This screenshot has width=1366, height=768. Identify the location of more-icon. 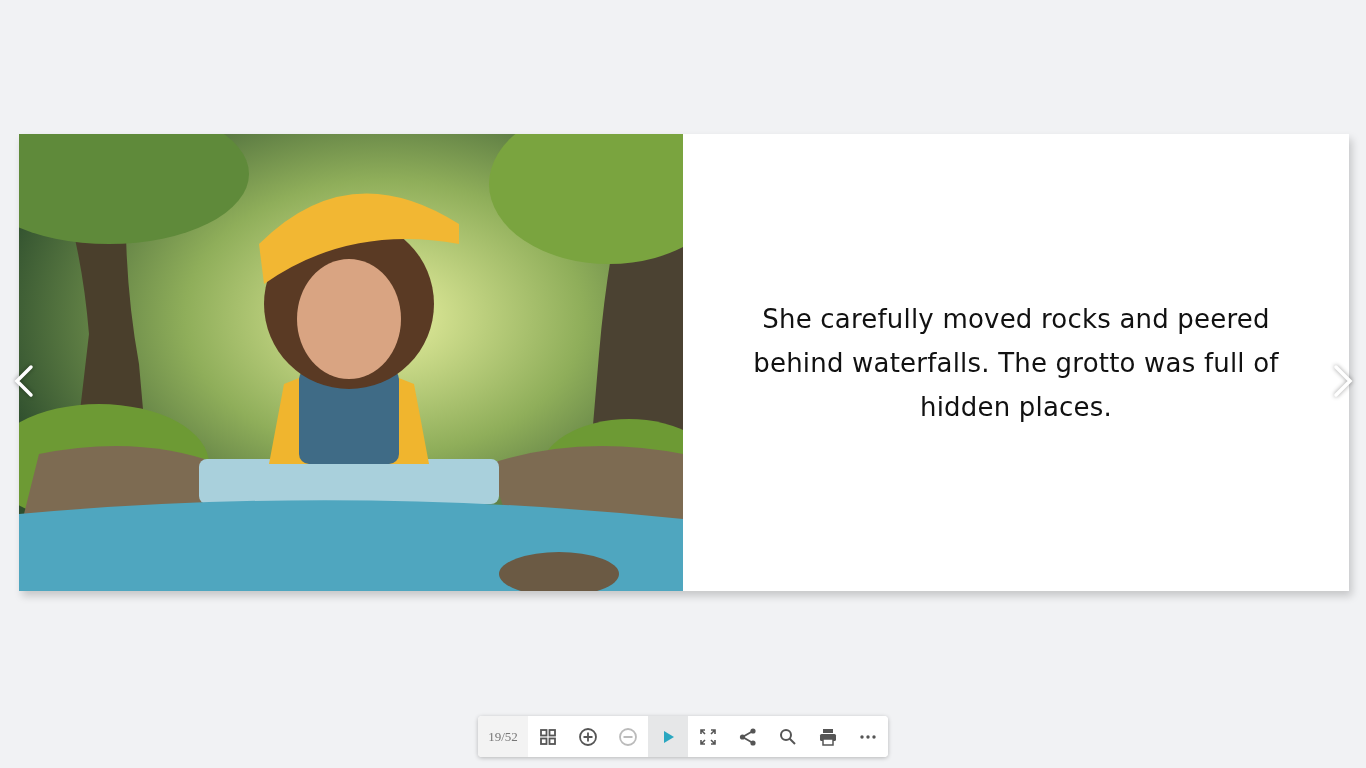
(868, 736).